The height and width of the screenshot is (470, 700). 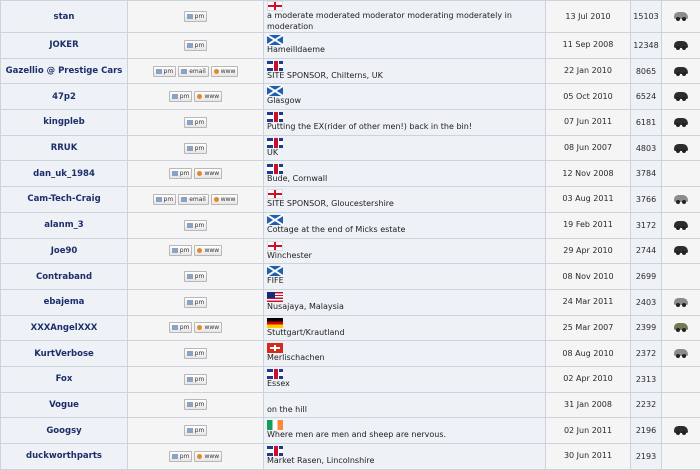 I want to click on joined-date: 19 Feb 2011, so click(x=588, y=225).